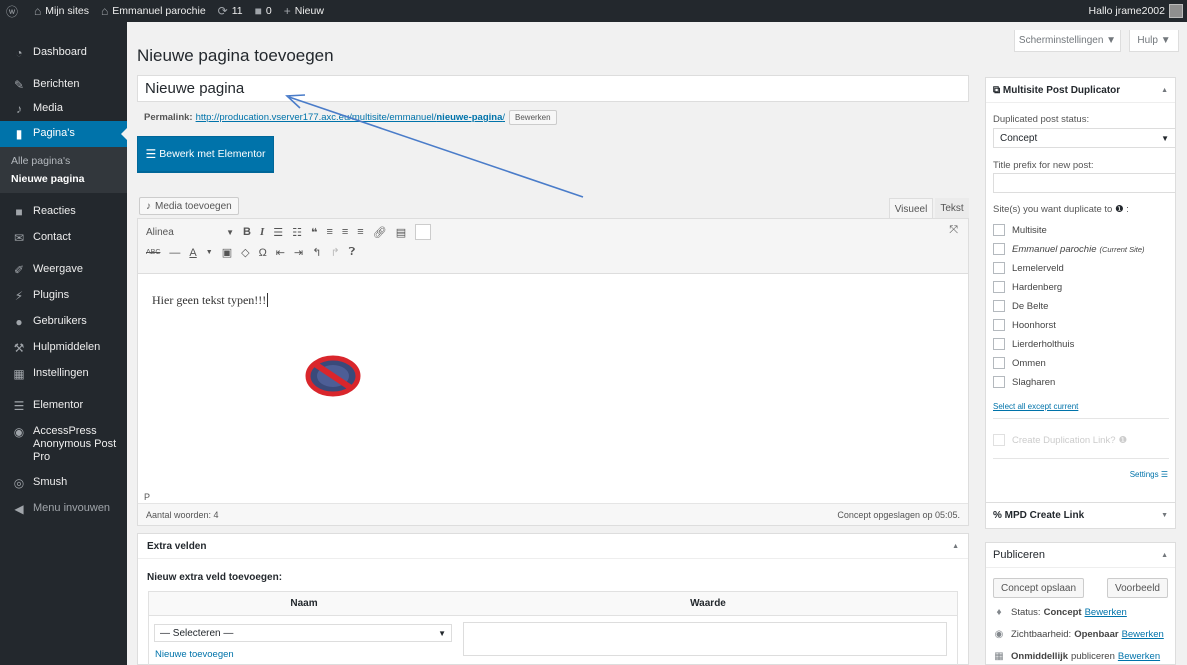 This screenshot has height=665, width=1187. I want to click on link-icon: 🔗︎, so click(380, 232).